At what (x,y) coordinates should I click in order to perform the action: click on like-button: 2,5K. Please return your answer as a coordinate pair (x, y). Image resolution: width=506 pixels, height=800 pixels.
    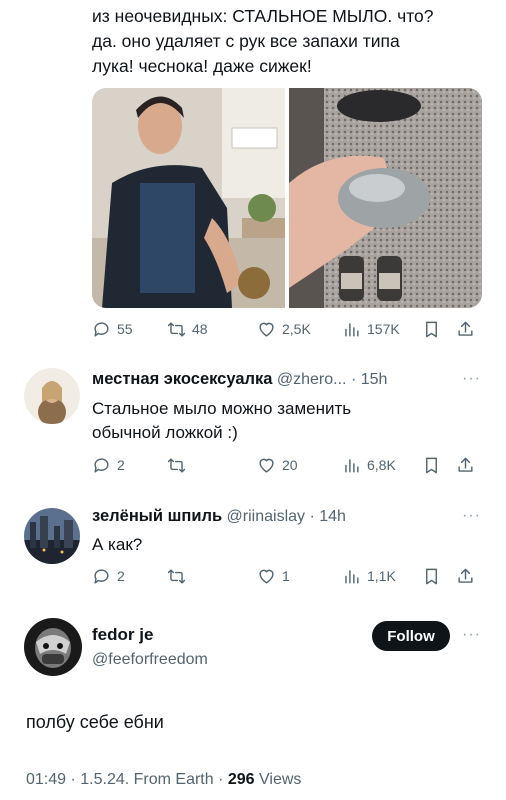
    Looking at the image, I should click on (284, 329).